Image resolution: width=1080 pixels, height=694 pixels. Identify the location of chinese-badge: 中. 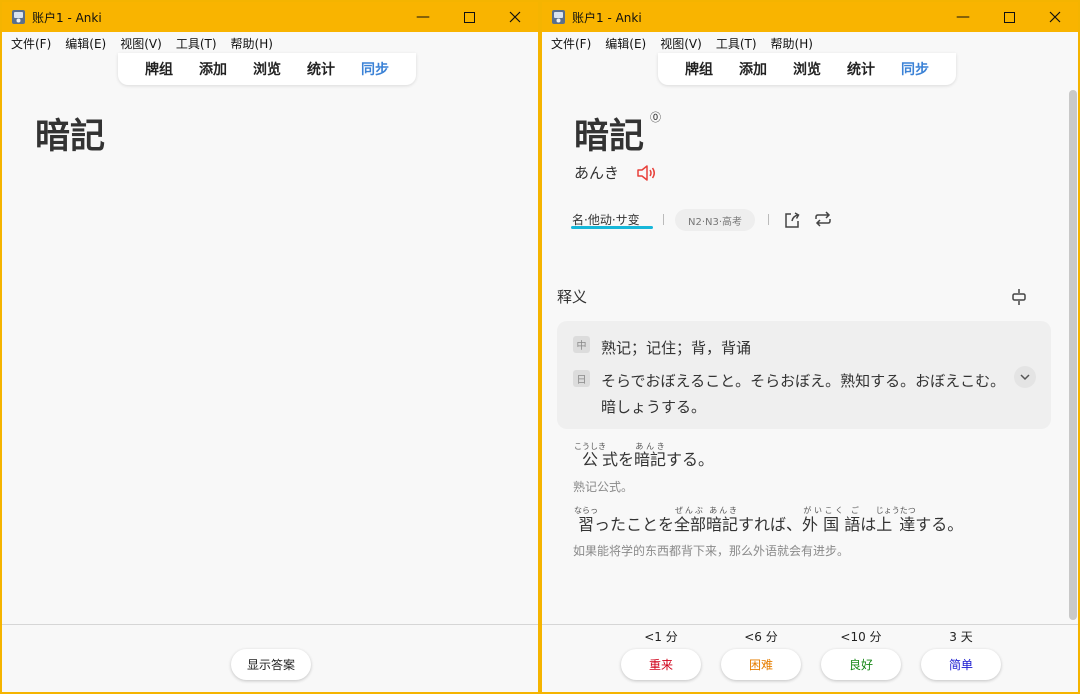
(581, 344).